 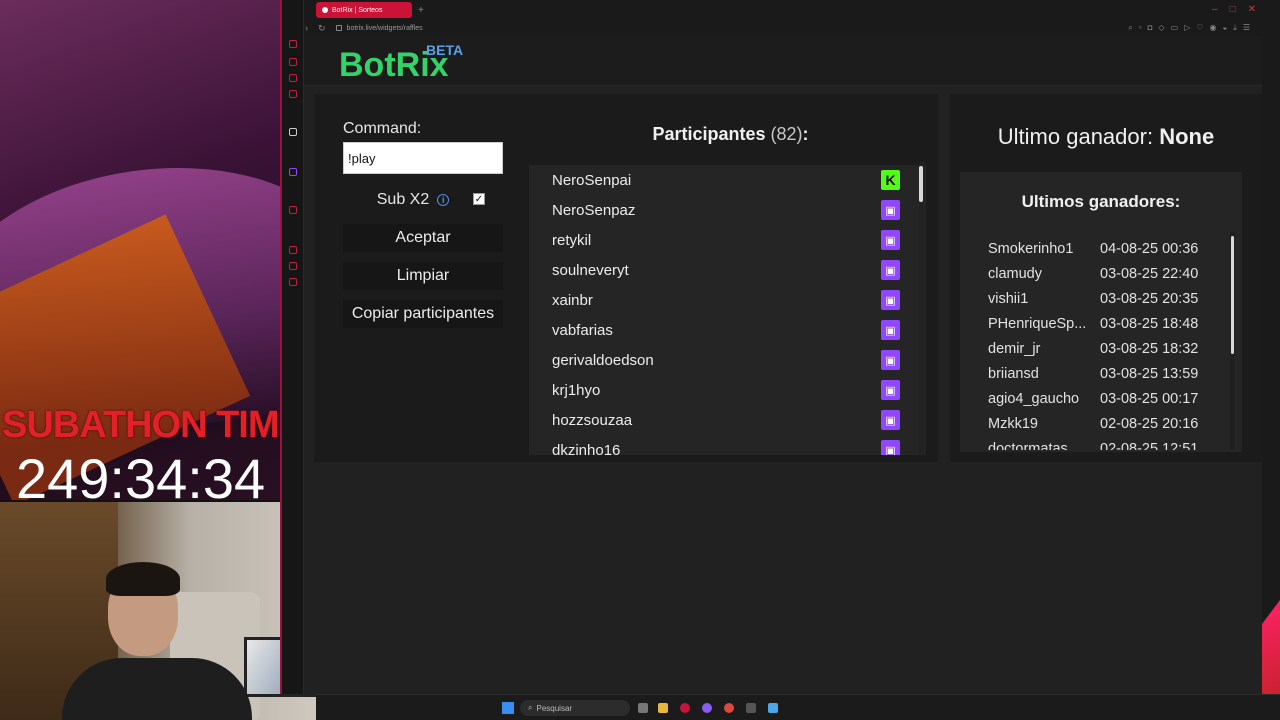 I want to click on extension-icon: ▫, so click(x=1140, y=28).